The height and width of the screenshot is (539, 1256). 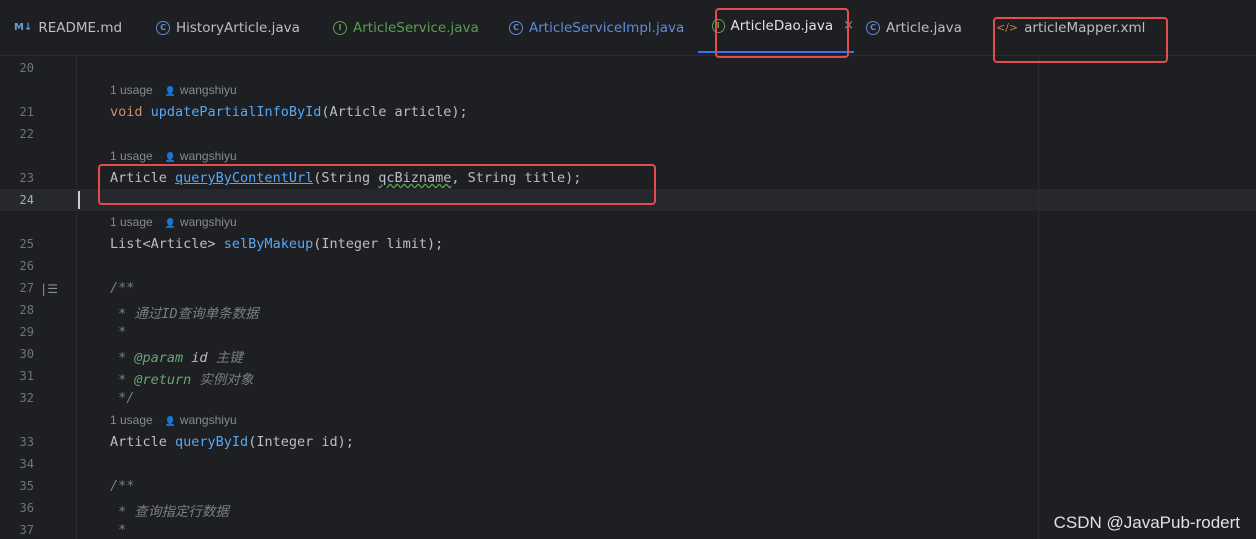 I want to click on code-line: Article queryById(Integer id);, so click(x=232, y=442).